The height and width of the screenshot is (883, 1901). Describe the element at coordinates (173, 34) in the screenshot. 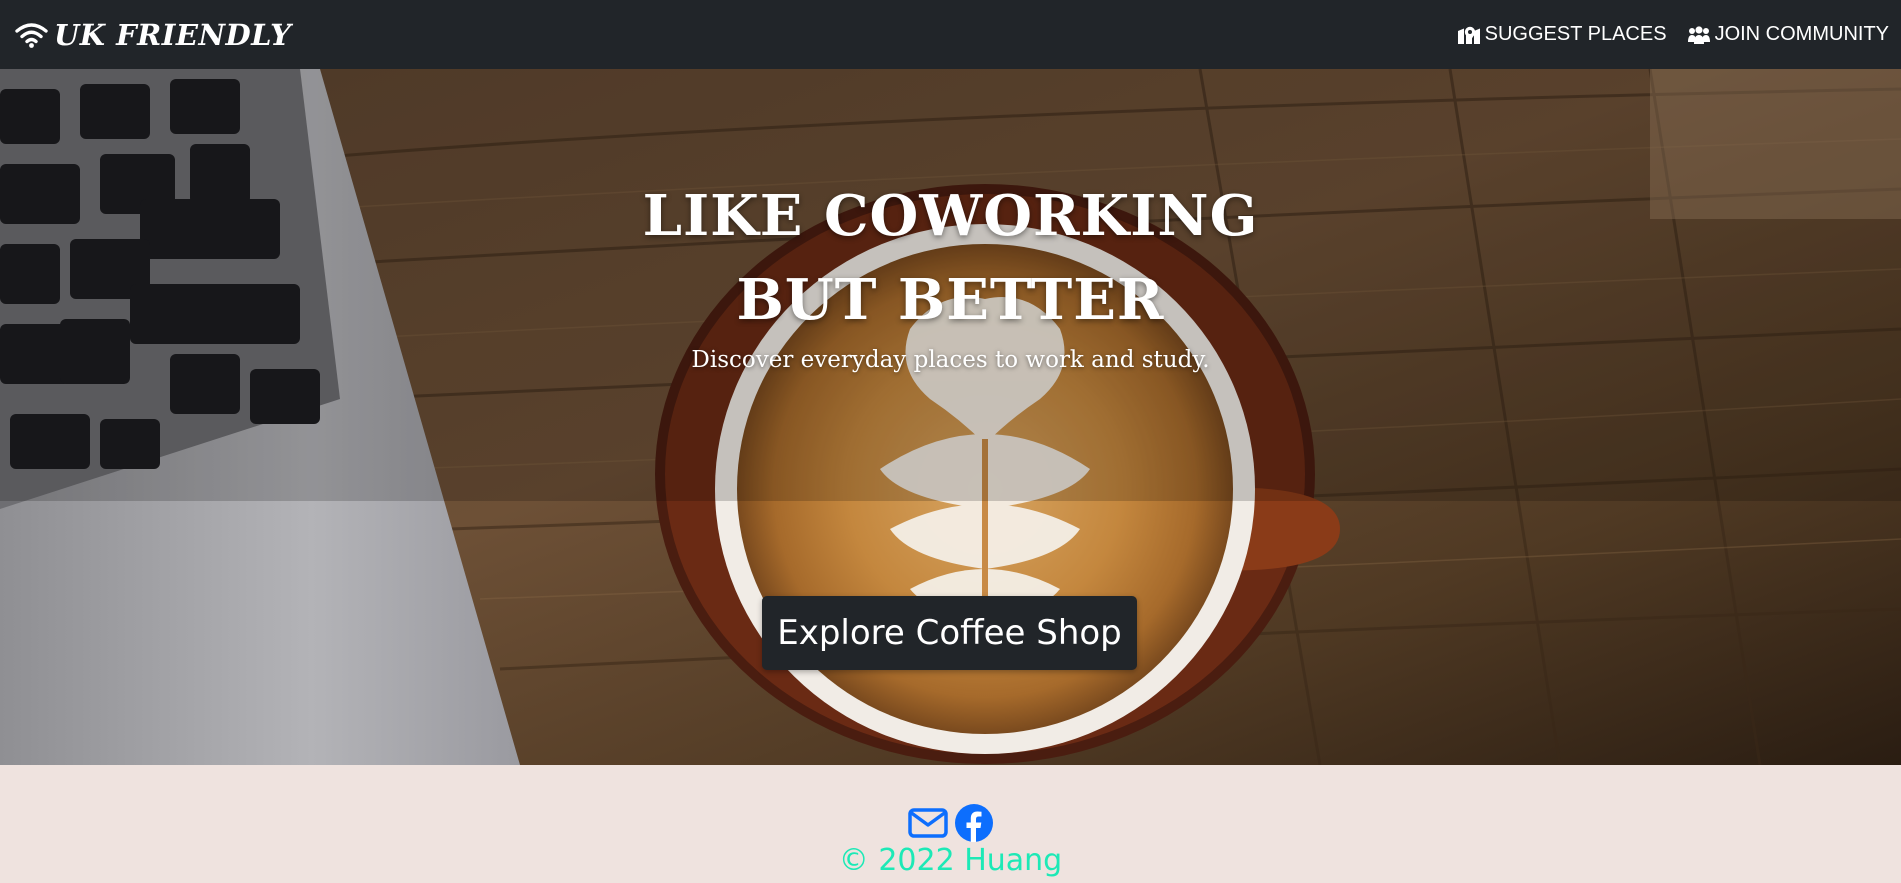

I see `brand-name: UK FRIENDLY` at that location.